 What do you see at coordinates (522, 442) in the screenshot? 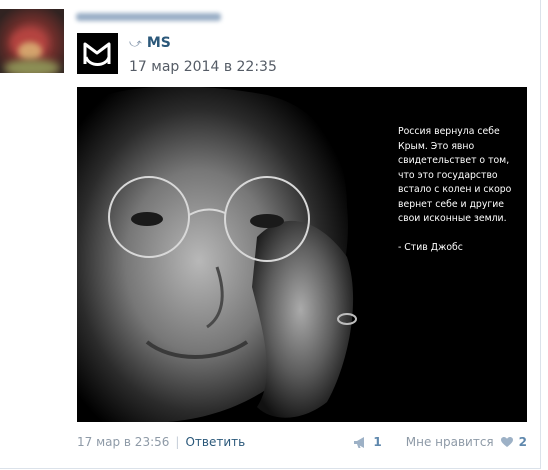
I see `likes-count: 2` at bounding box center [522, 442].